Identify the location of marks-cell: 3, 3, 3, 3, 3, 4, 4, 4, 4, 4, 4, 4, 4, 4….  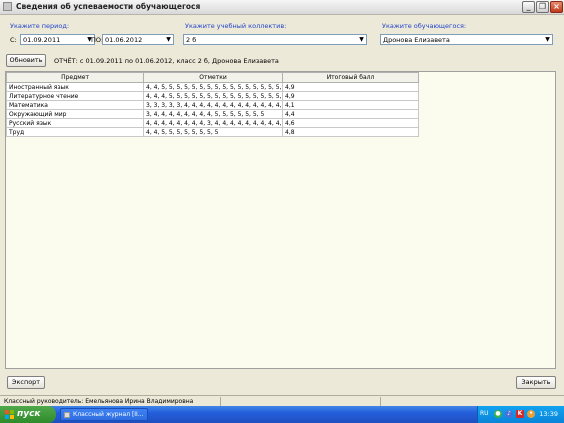
(213, 105).